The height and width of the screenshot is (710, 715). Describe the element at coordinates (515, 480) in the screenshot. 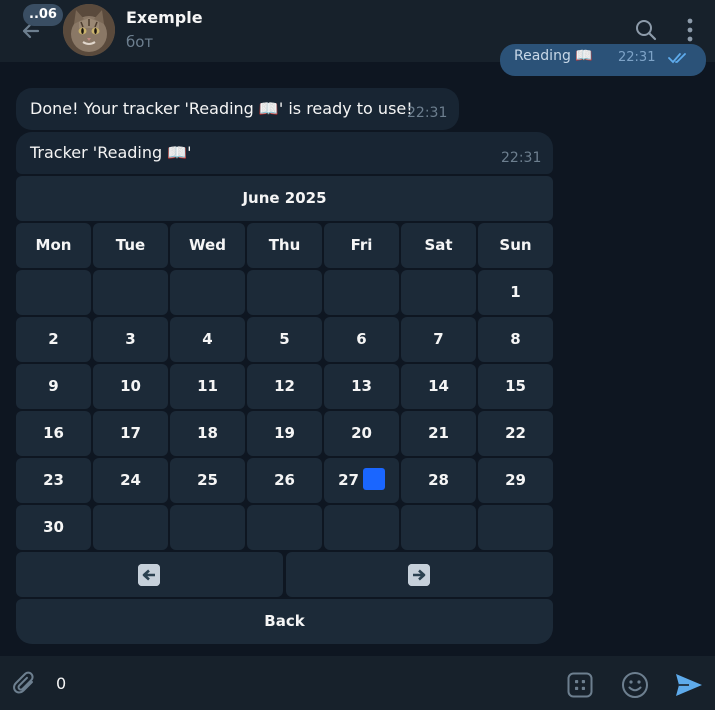

I see `calendar-day-button: 29` at that location.